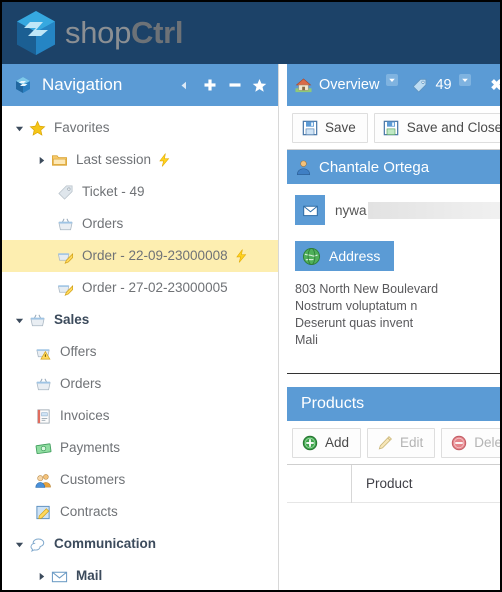  What do you see at coordinates (98, 32) in the screenshot?
I see `brand-name-light: shop` at bounding box center [98, 32].